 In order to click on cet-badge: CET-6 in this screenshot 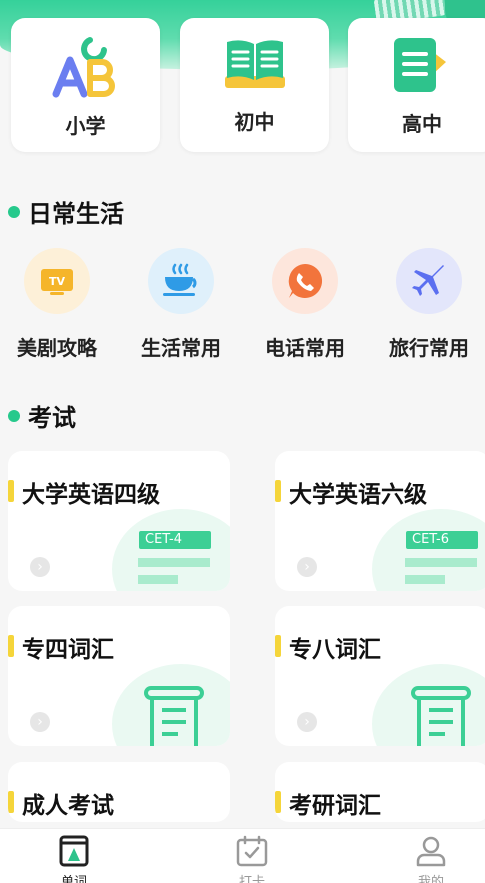, I will do `click(442, 540)`.